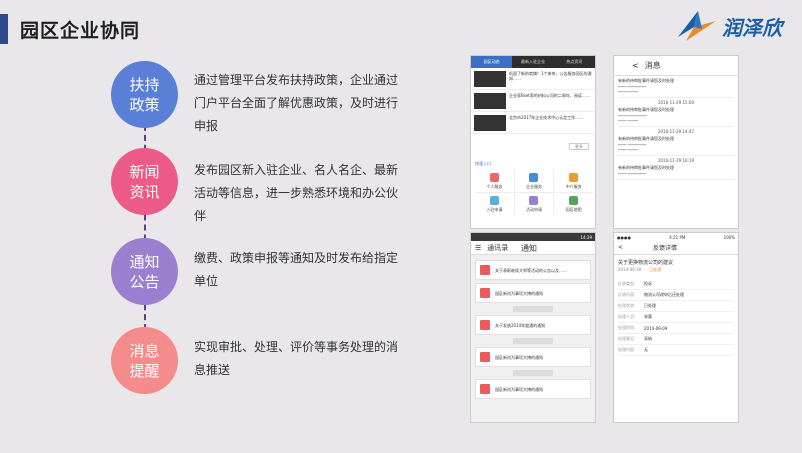 The width and height of the screenshot is (802, 453). Describe the element at coordinates (676, 172) in the screenshot. I see `message-item: 有新的待审批事件请您及时处理 ━━━━ ━━━━━━━━━` at that location.